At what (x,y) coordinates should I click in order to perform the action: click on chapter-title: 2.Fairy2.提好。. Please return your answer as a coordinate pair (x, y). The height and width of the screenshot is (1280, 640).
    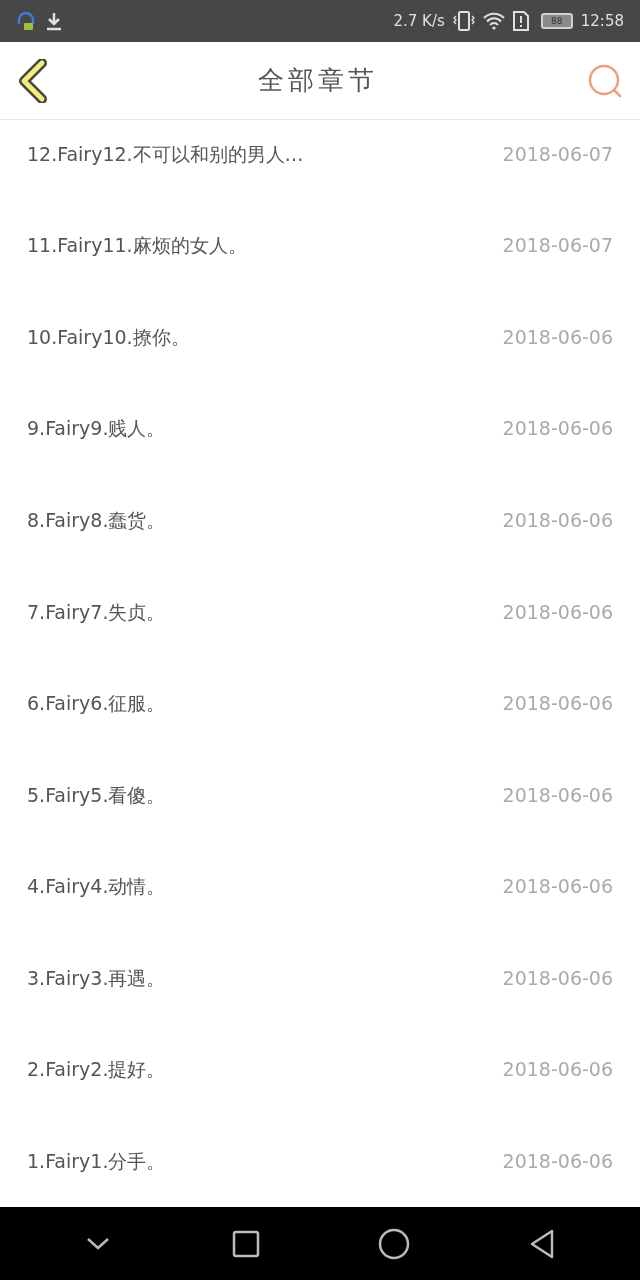
    Looking at the image, I should click on (96, 1070).